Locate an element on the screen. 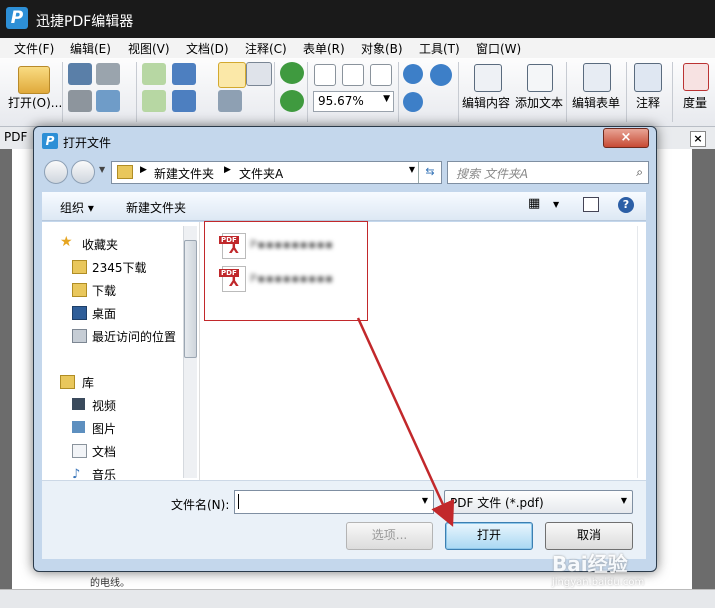 This screenshot has width=715, height=608. close-document-icon: × is located at coordinates (698, 139).